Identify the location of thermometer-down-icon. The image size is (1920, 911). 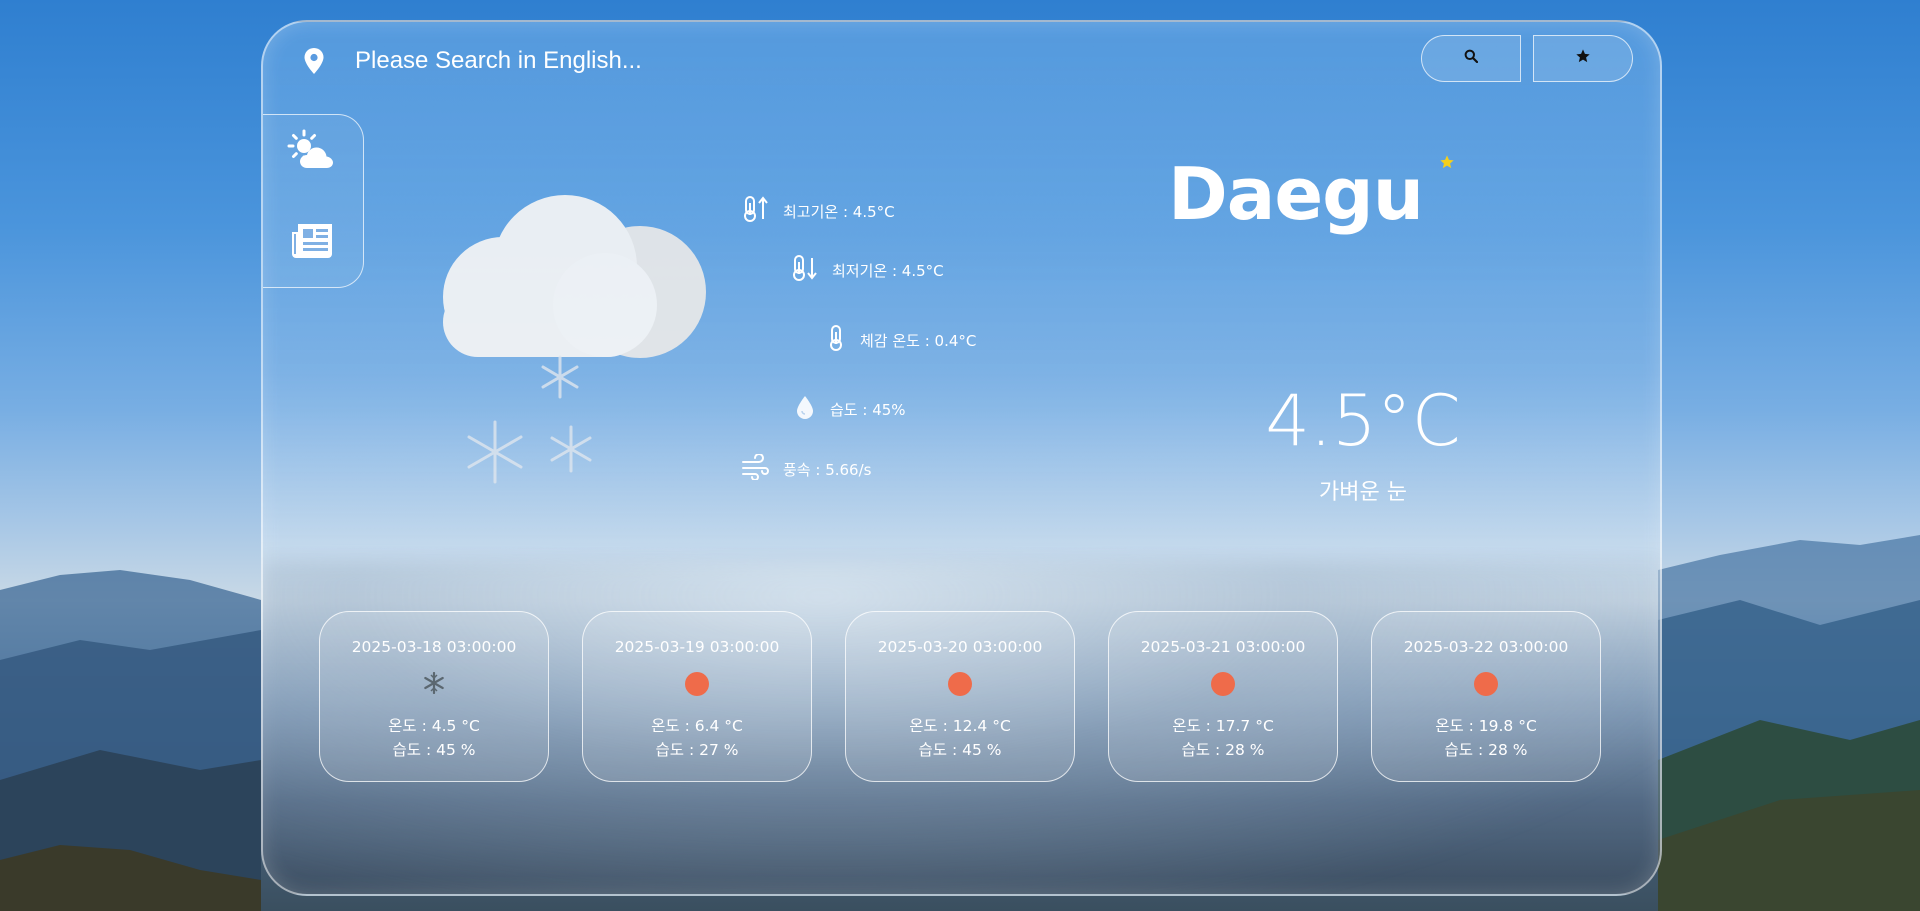
(811, 270).